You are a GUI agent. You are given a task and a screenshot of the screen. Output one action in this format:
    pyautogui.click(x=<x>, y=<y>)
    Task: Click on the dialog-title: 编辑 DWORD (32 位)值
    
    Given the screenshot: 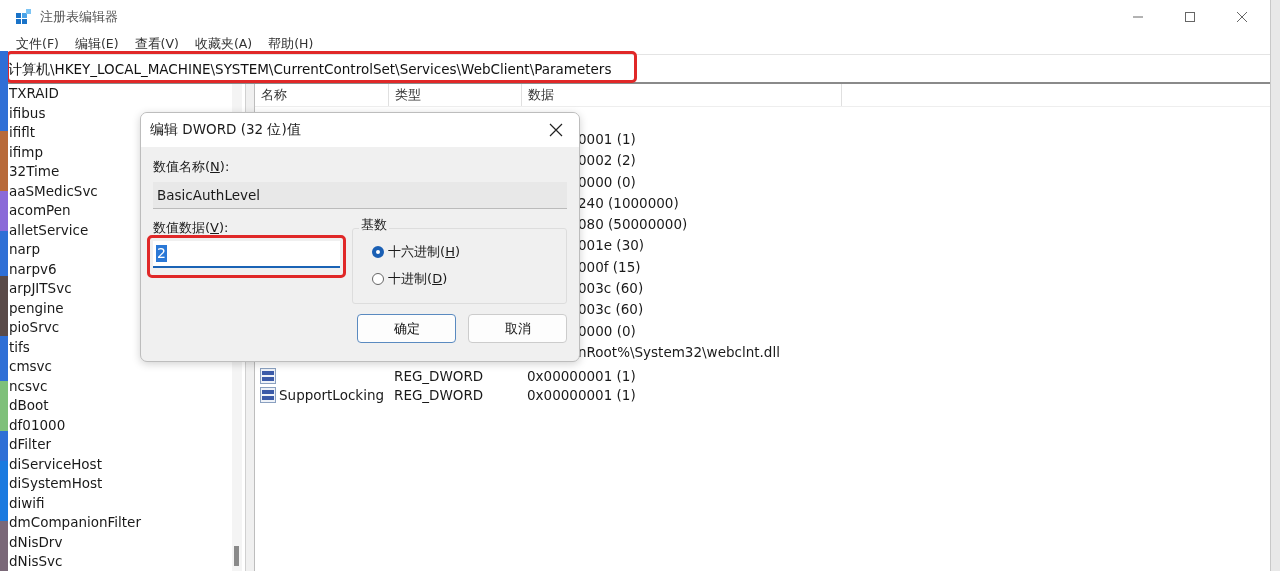 What is the action you would take?
    pyautogui.click(x=225, y=130)
    